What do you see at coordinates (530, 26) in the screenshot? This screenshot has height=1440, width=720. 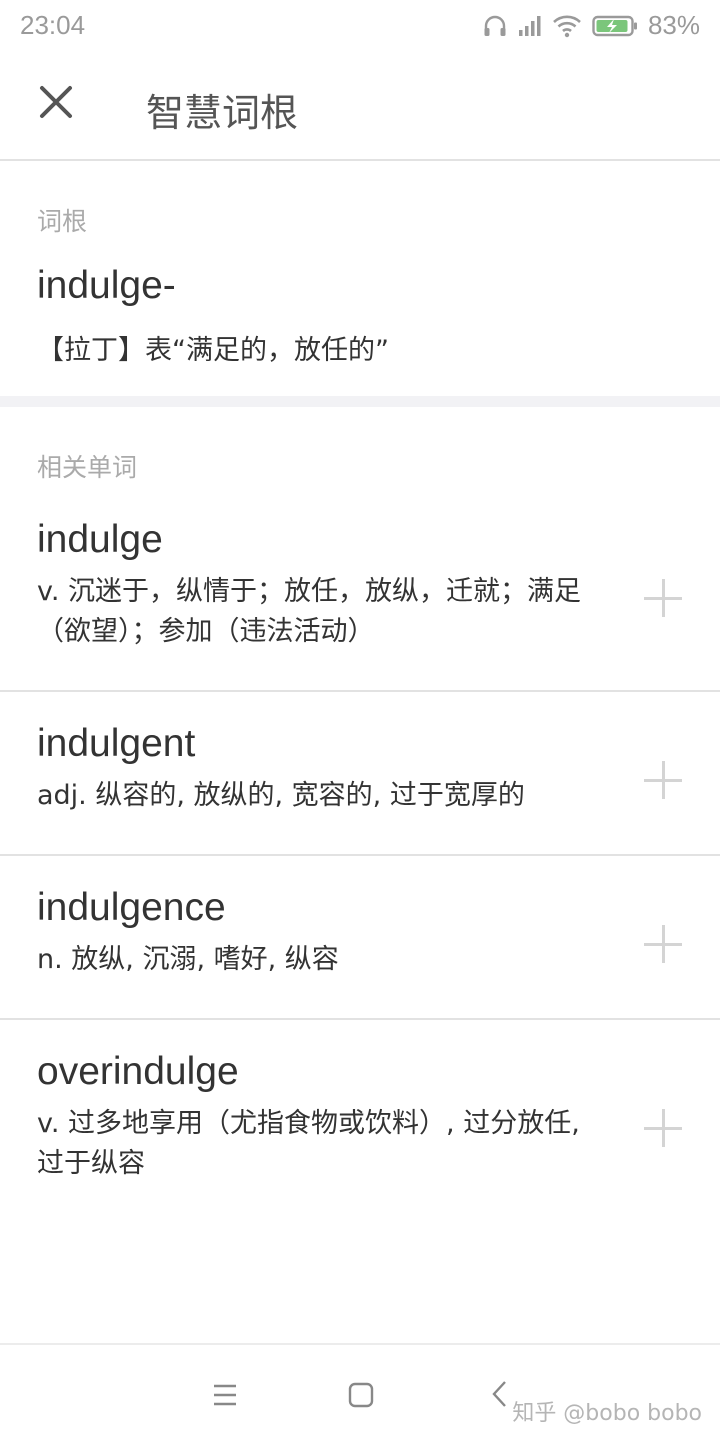 I see `signal-icon` at bounding box center [530, 26].